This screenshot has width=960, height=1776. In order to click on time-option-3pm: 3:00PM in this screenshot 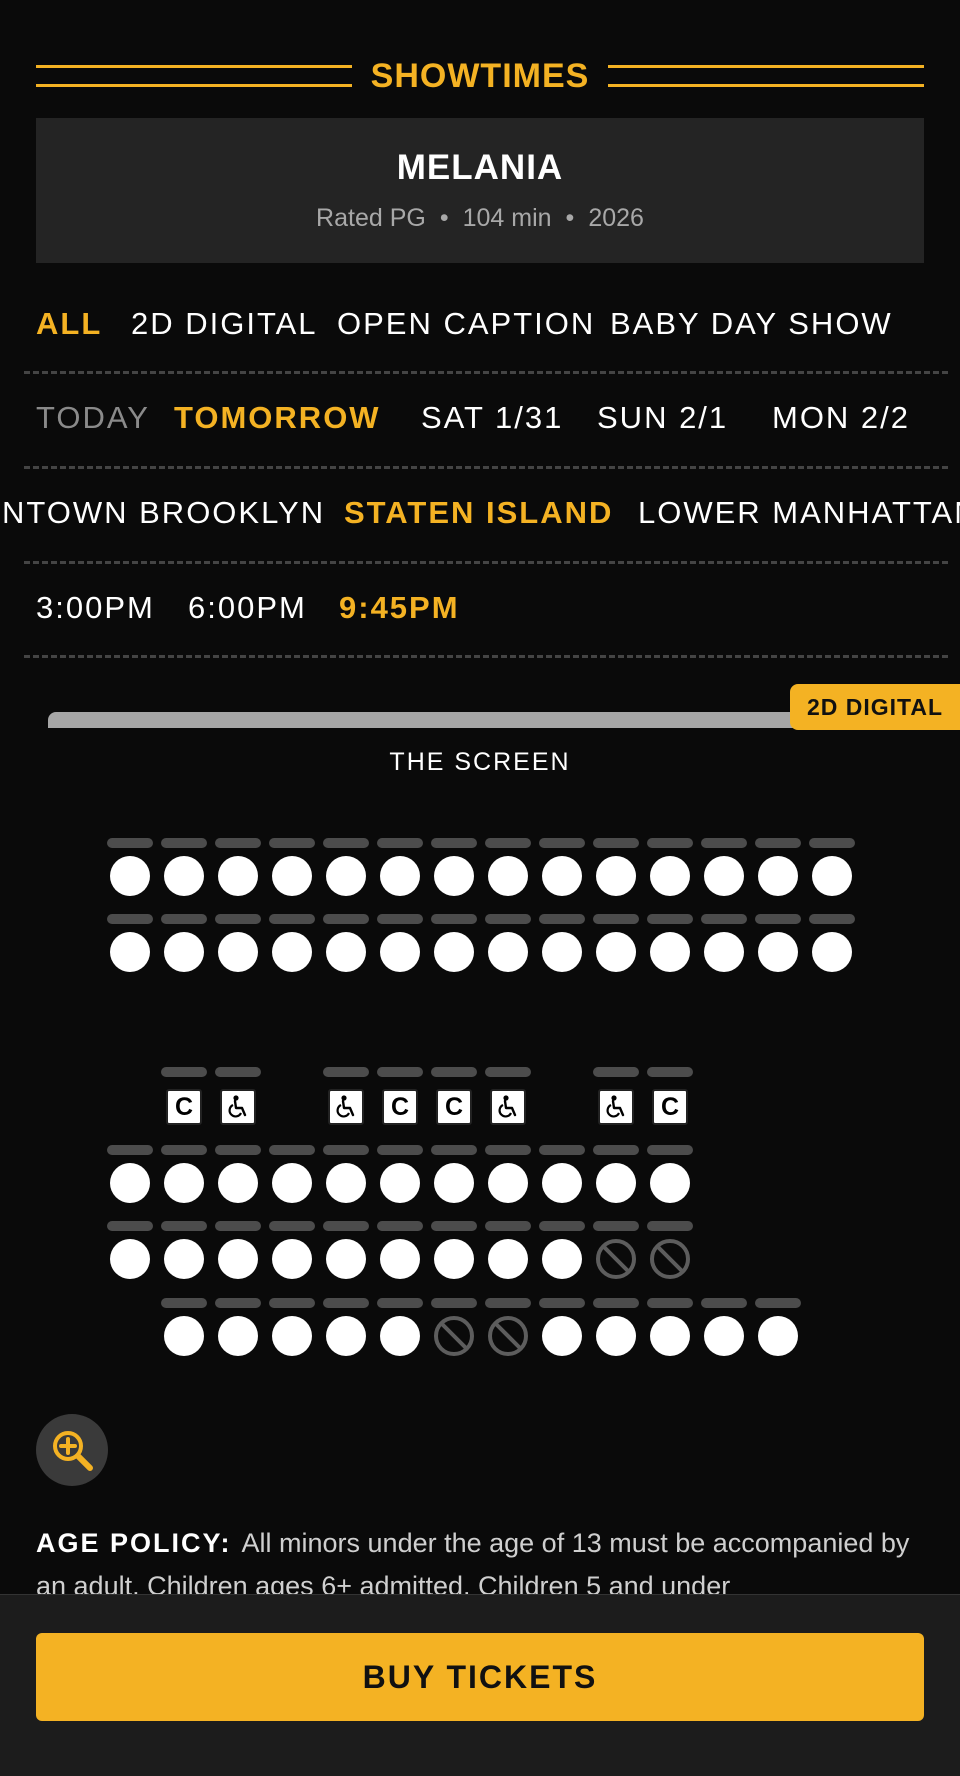, I will do `click(95, 608)`.